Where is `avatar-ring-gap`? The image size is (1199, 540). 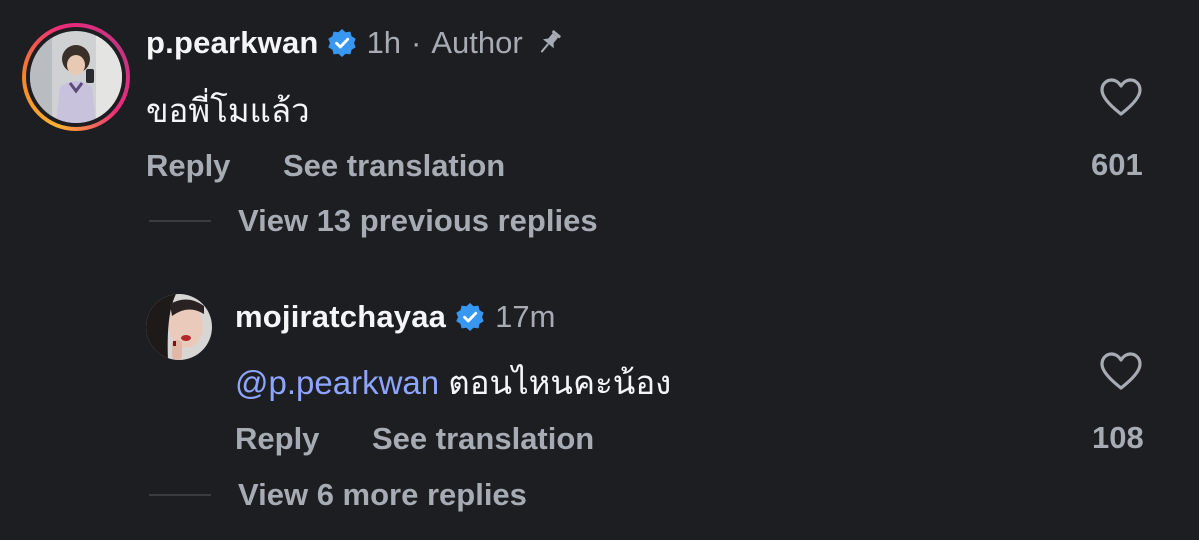 avatar-ring-gap is located at coordinates (76, 77).